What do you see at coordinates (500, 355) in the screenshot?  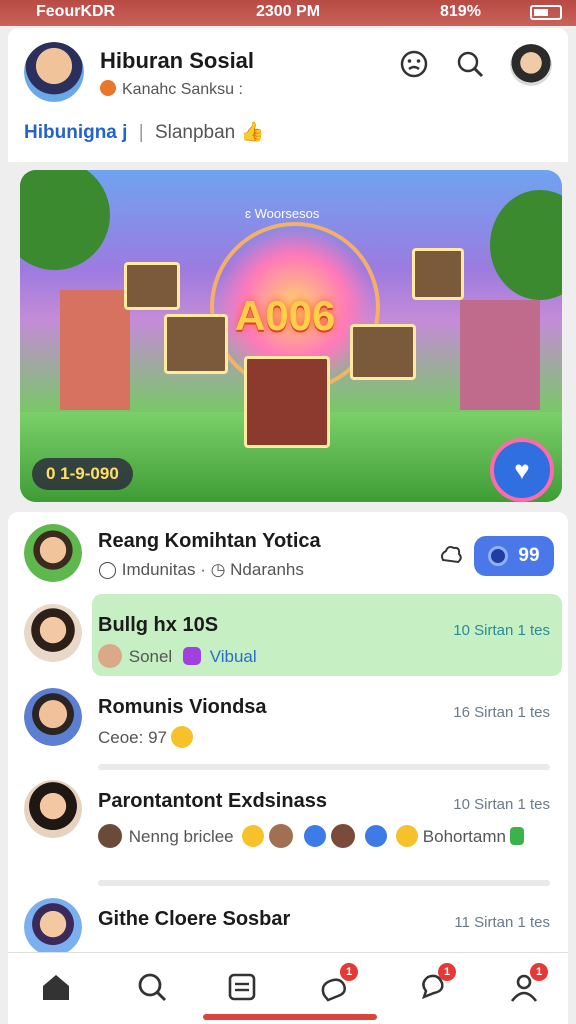 I see `building-right` at bounding box center [500, 355].